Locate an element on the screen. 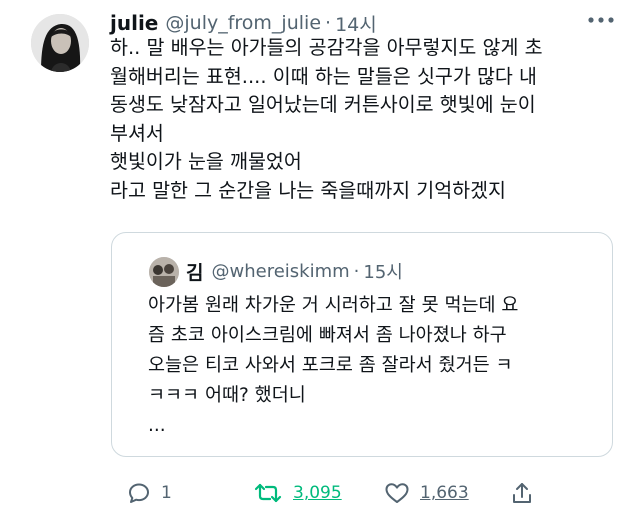 Image resolution: width=640 pixels, height=510 pixels. quote-text-line: ㅋㅋㅋ 어때? 했더니 is located at coordinates (227, 395).